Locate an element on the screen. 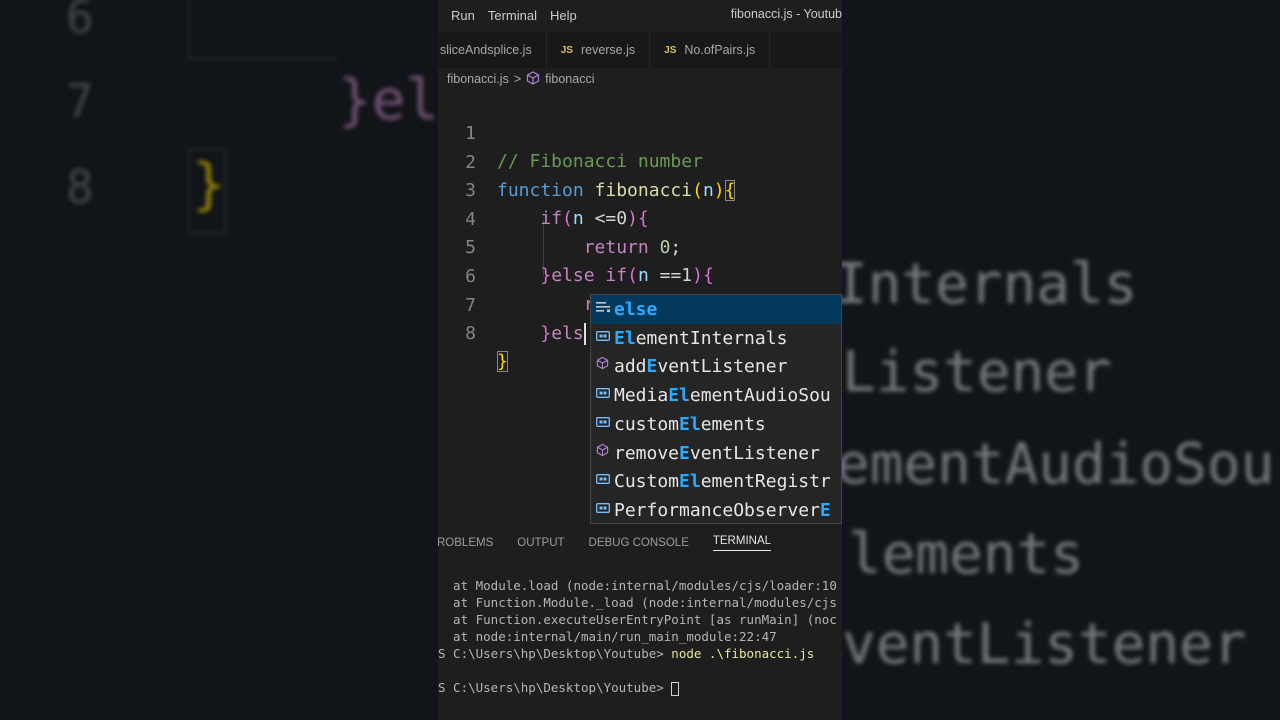  suggestion-text-part: custom is located at coordinates (647, 424).